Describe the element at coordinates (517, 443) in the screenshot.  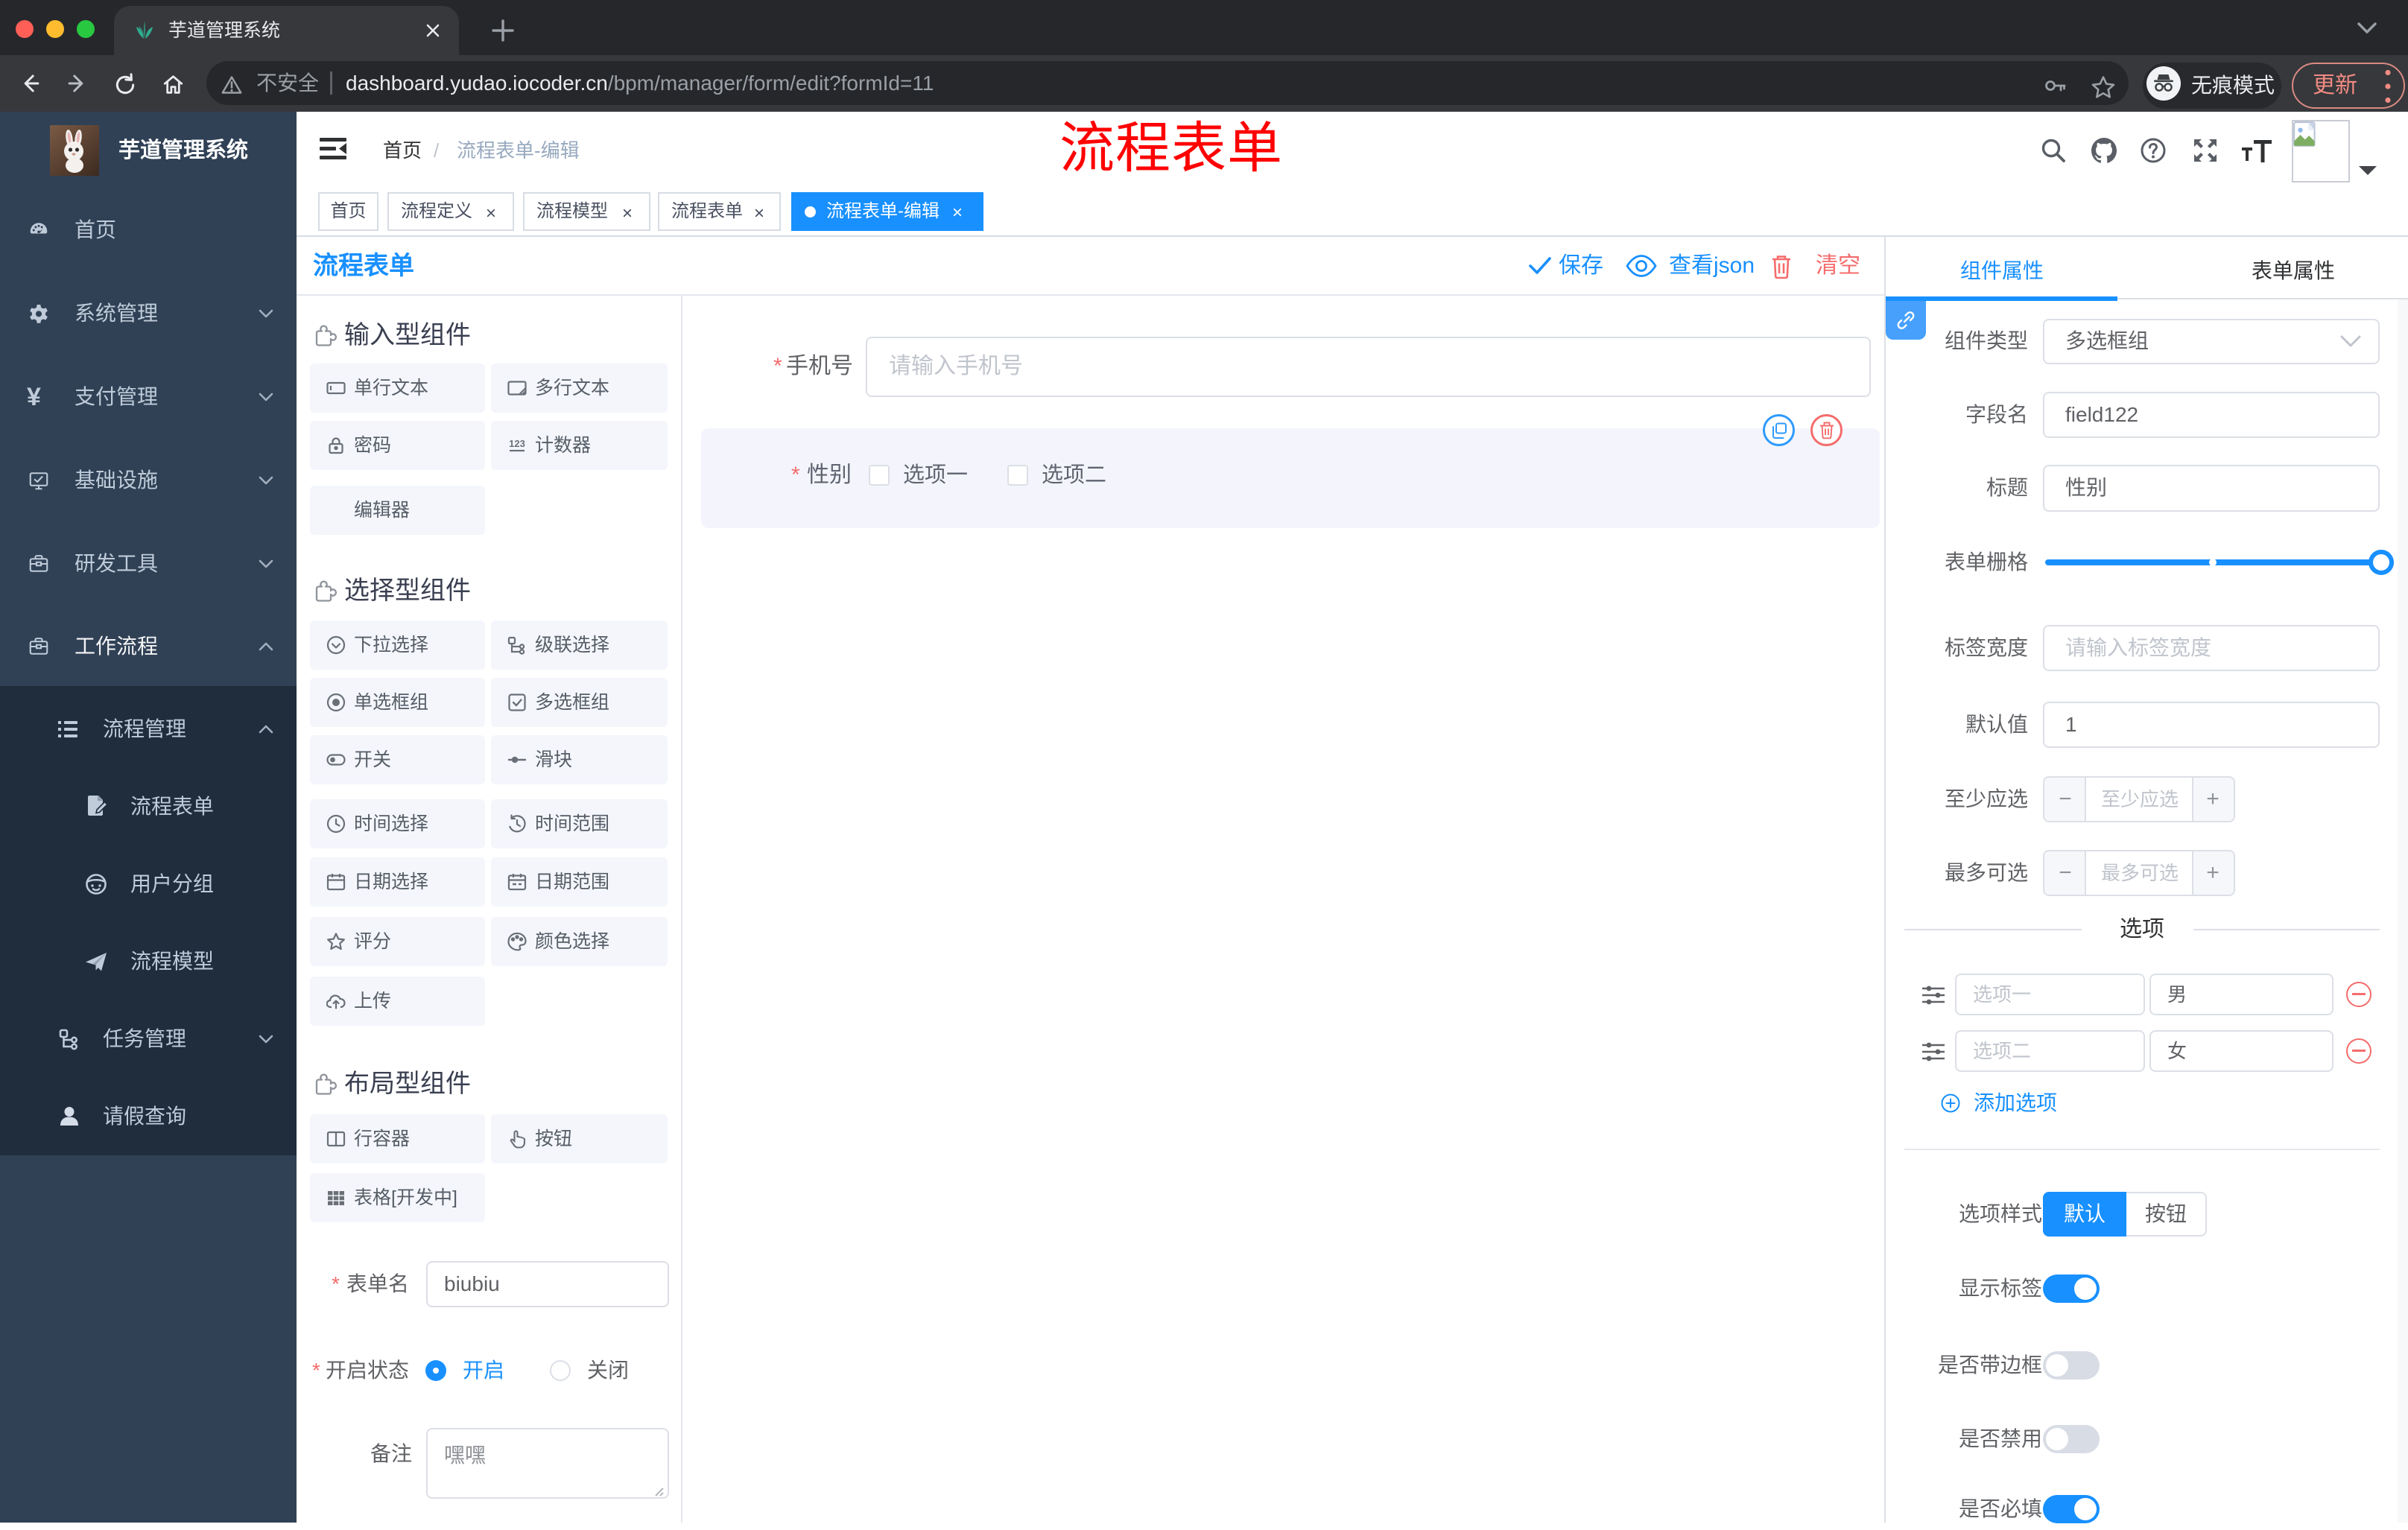
I see `svg-text: 123` at that location.